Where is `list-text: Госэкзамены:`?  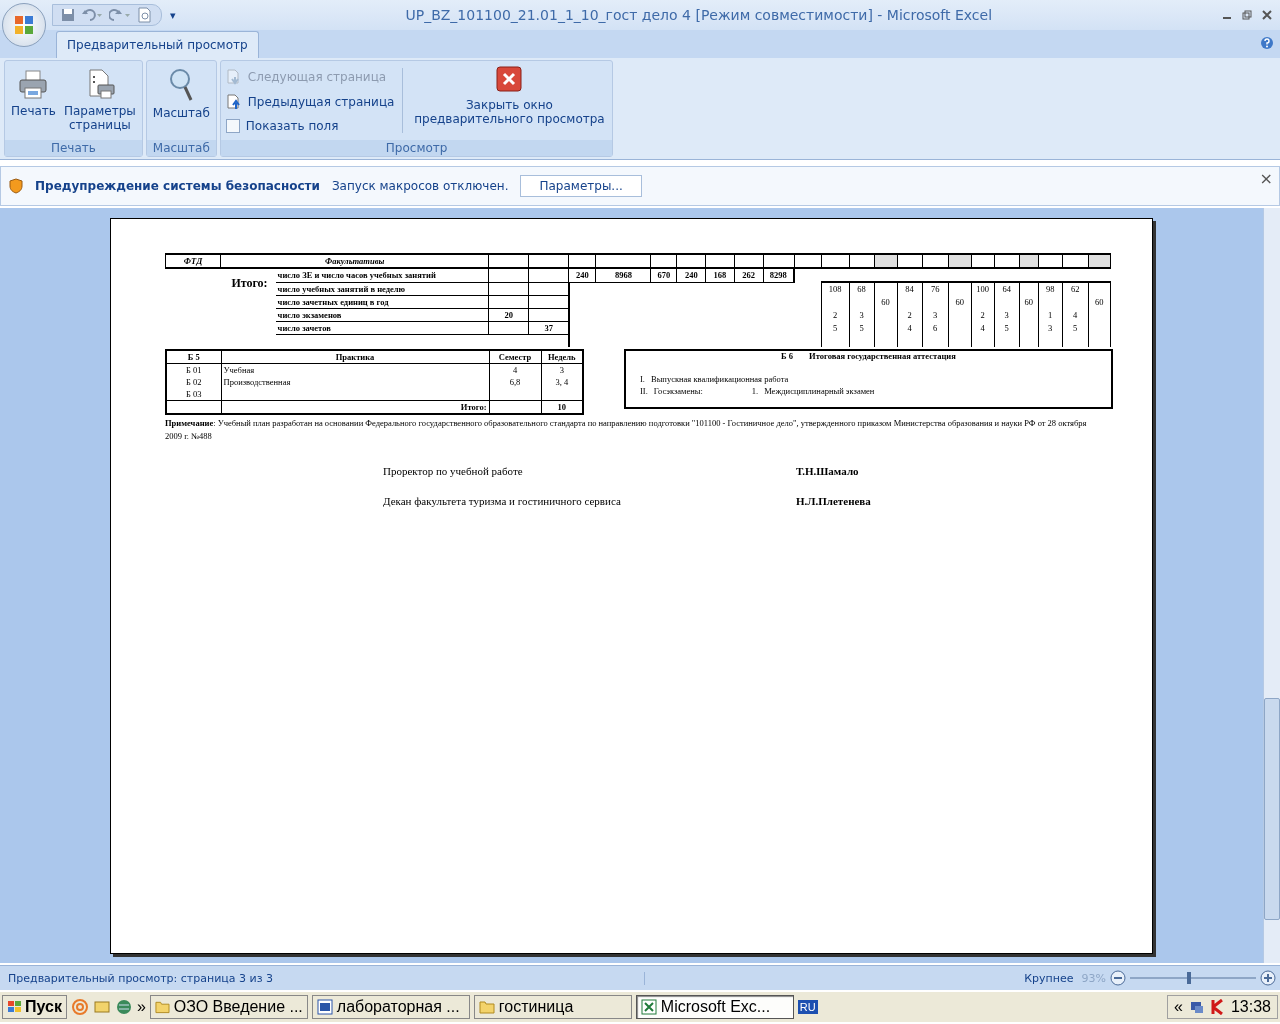
list-text: Госэкзамены: is located at coordinates (678, 390).